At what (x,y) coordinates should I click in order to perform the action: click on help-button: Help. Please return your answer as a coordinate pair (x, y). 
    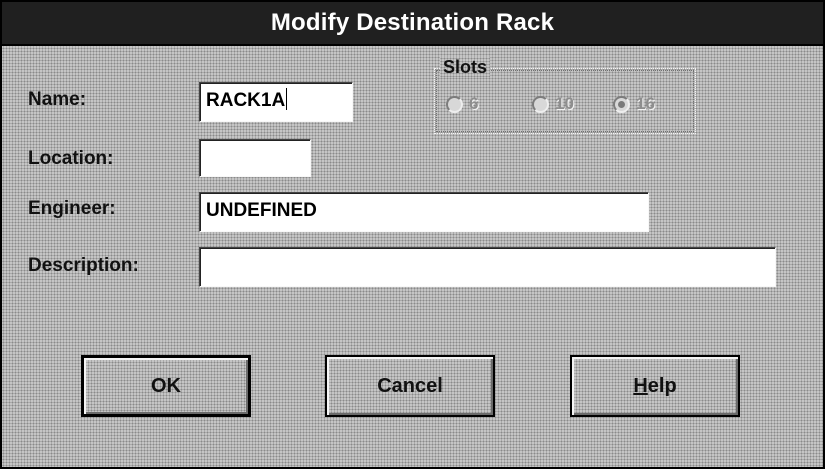
    Looking at the image, I should click on (655, 386).